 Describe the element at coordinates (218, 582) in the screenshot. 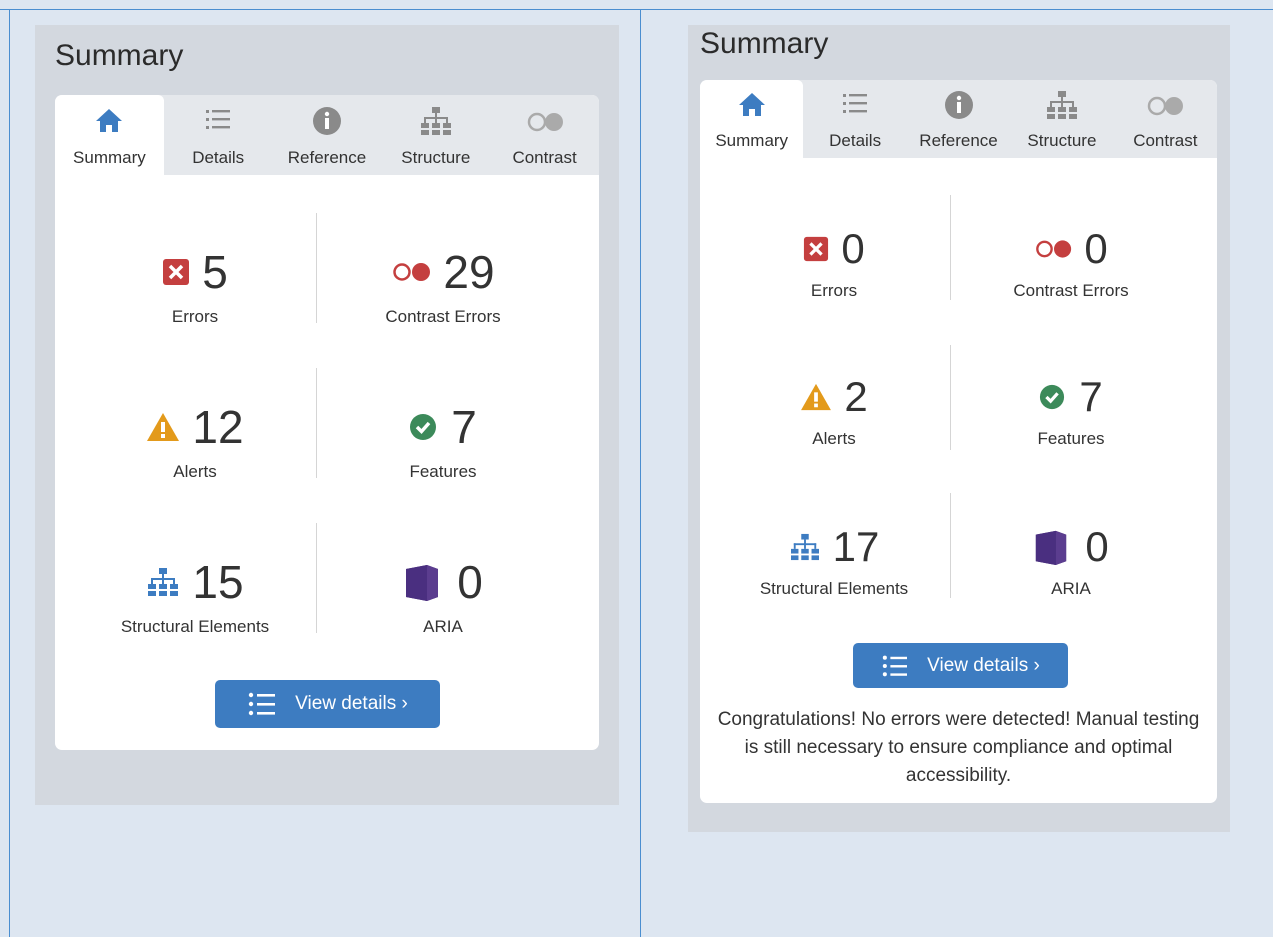

I see `structural-elements-count: 15` at that location.